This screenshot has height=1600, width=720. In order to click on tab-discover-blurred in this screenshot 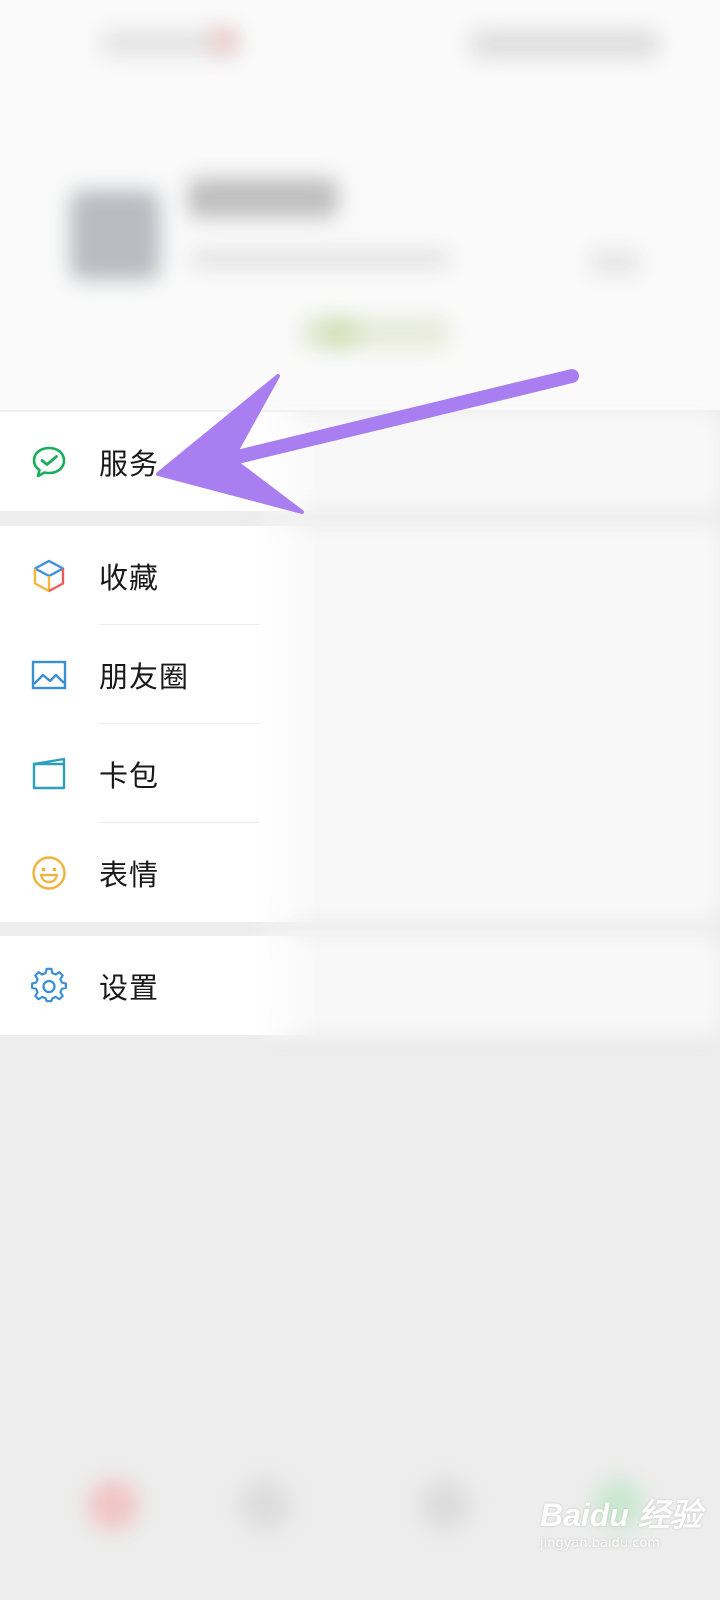, I will do `click(445, 1505)`.